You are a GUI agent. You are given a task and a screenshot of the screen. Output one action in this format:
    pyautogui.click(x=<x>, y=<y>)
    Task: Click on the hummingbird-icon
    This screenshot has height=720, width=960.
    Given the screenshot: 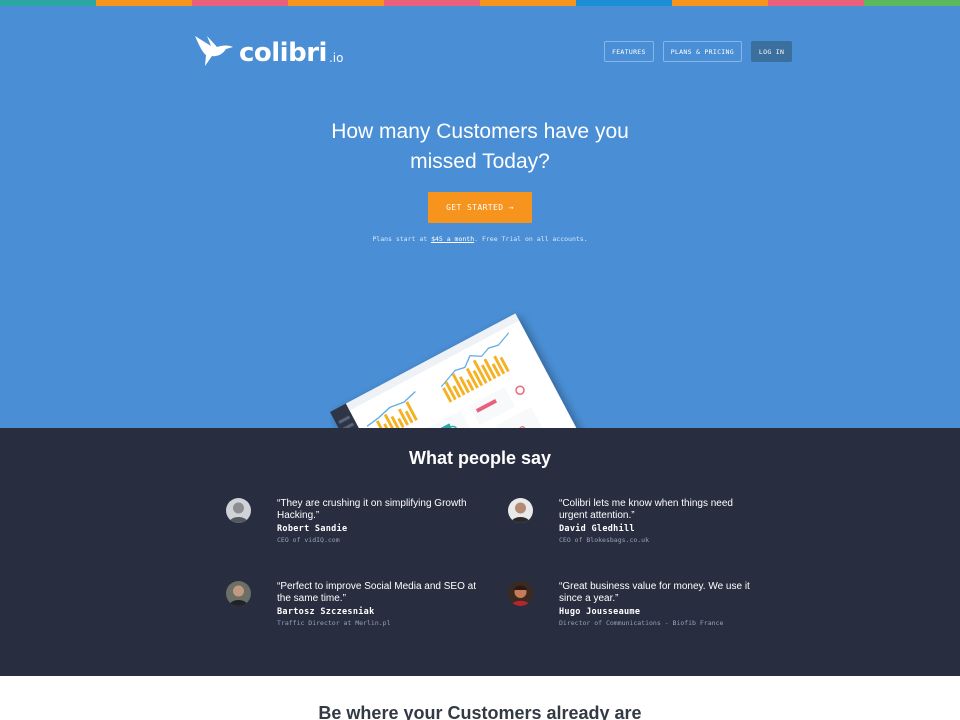 What is the action you would take?
    pyautogui.click(x=214, y=51)
    